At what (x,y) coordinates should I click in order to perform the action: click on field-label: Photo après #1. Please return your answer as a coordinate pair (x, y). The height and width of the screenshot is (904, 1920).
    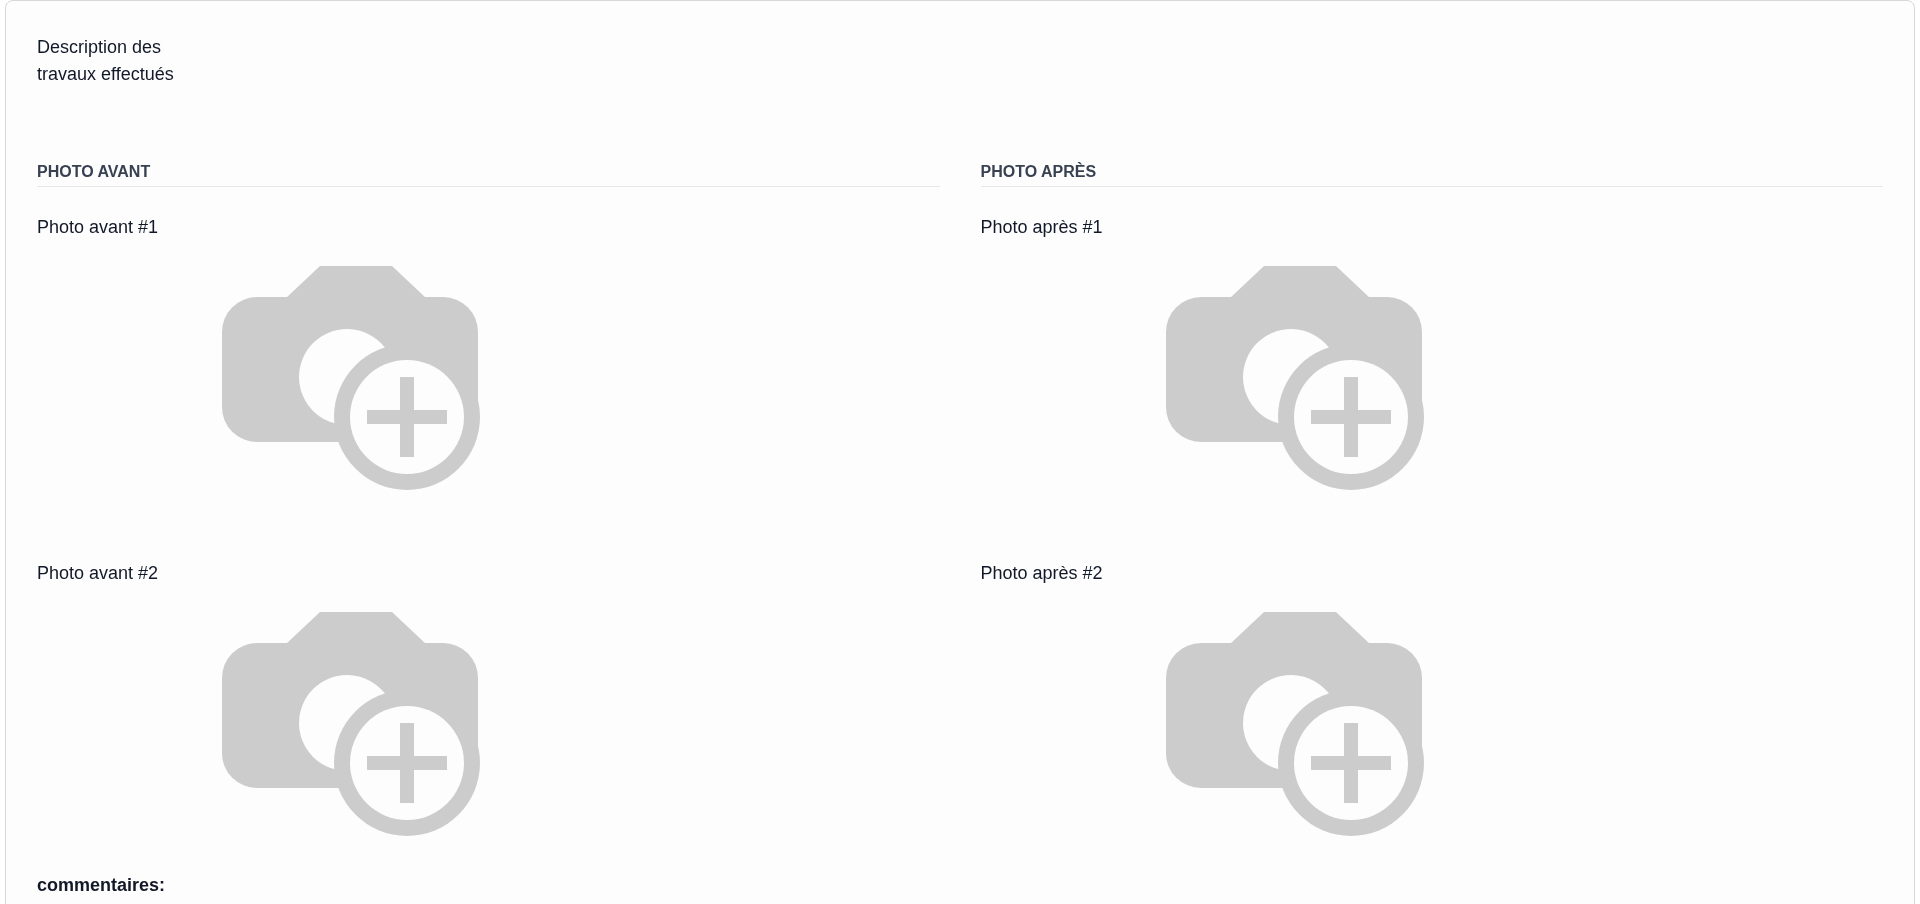
    Looking at the image, I should click on (1041, 227).